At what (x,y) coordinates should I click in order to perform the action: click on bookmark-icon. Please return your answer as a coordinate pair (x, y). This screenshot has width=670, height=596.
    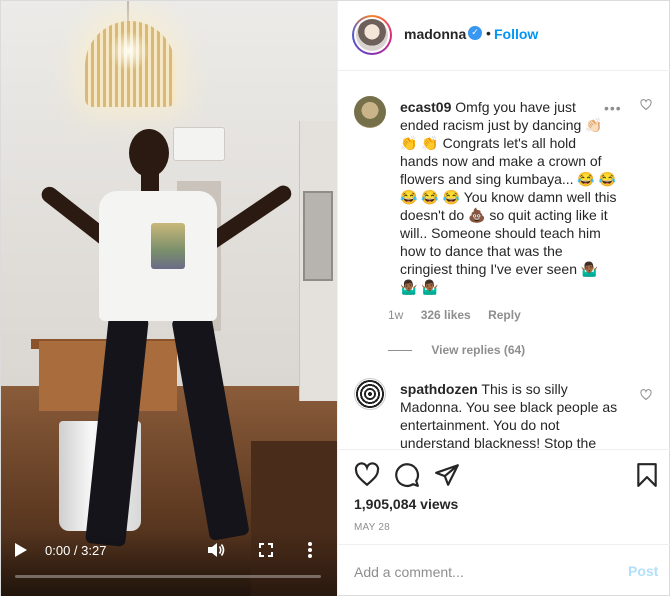
    Looking at the image, I should click on (647, 475).